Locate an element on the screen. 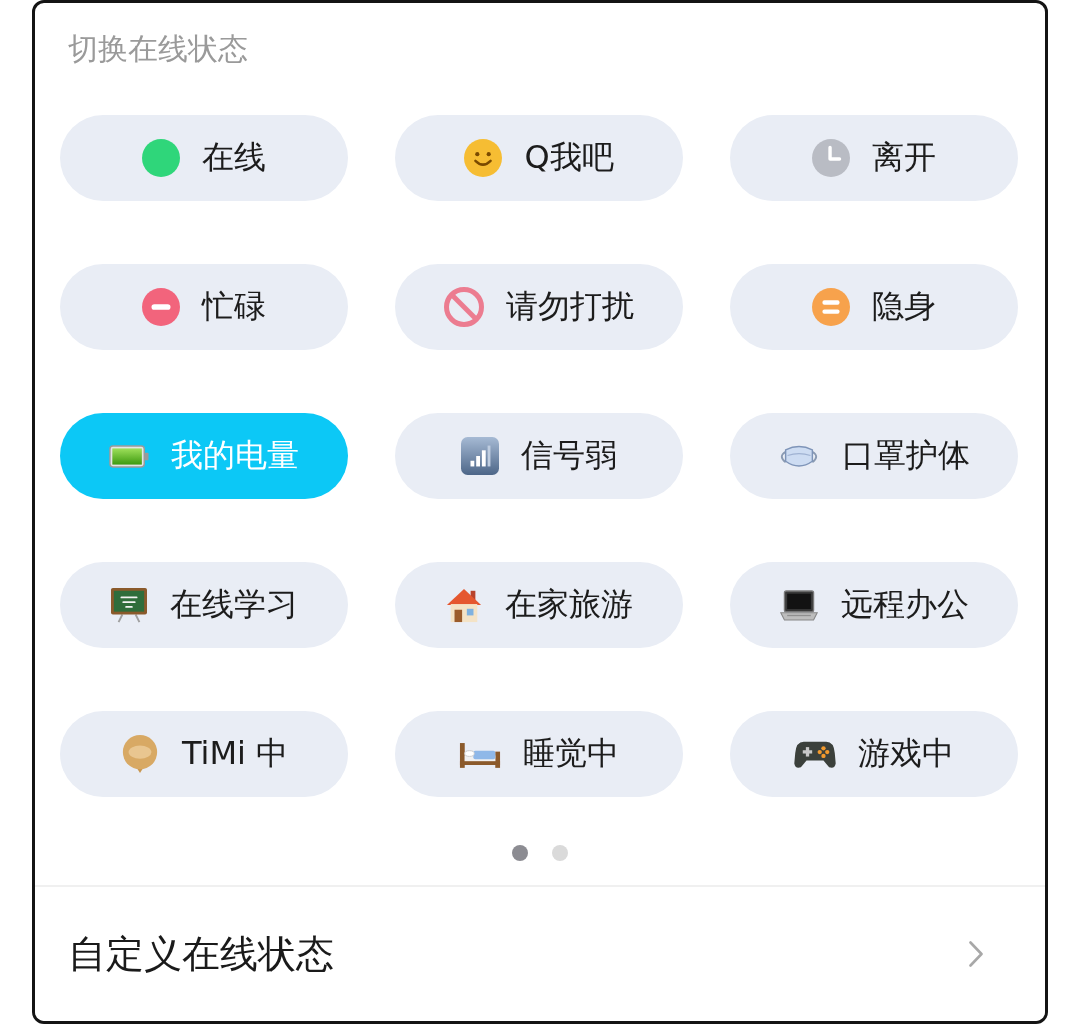 This screenshot has height=1025, width=1080. panel-title: 切换在线状态 is located at coordinates (158, 49).